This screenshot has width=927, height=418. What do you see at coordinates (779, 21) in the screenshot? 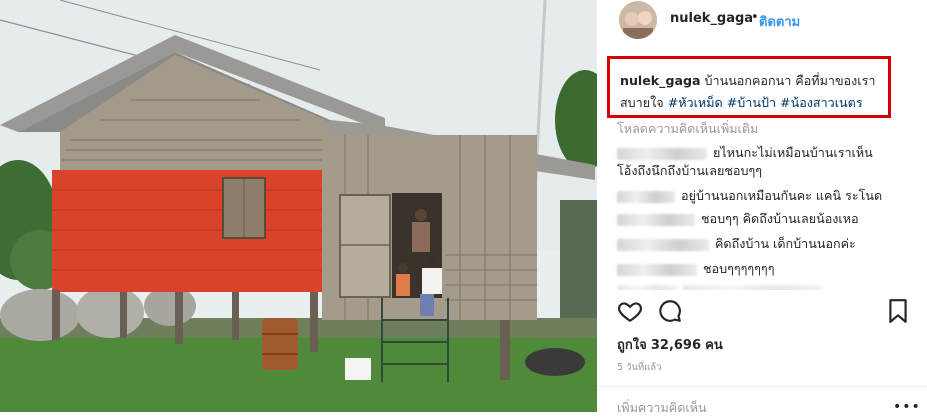
I see `follow-button: ติดตาม` at bounding box center [779, 21].